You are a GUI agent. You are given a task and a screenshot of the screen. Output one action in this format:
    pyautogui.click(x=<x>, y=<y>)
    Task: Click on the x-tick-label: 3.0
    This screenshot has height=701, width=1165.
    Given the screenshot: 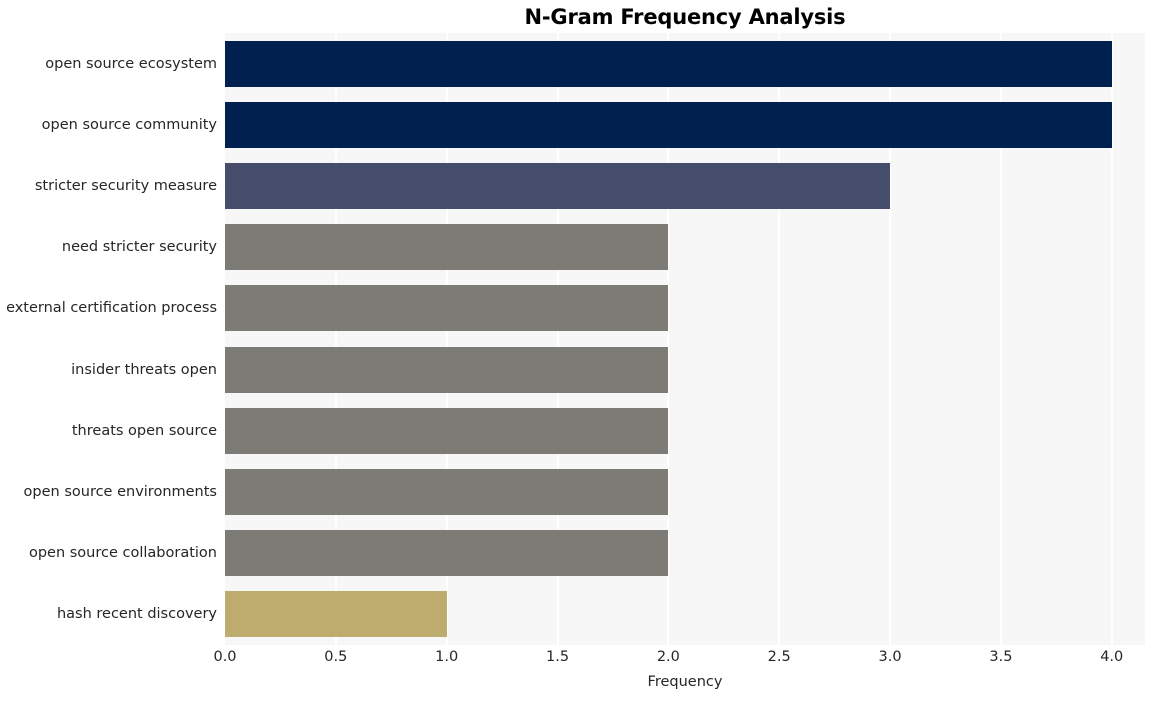 What is the action you would take?
    pyautogui.click(x=890, y=657)
    